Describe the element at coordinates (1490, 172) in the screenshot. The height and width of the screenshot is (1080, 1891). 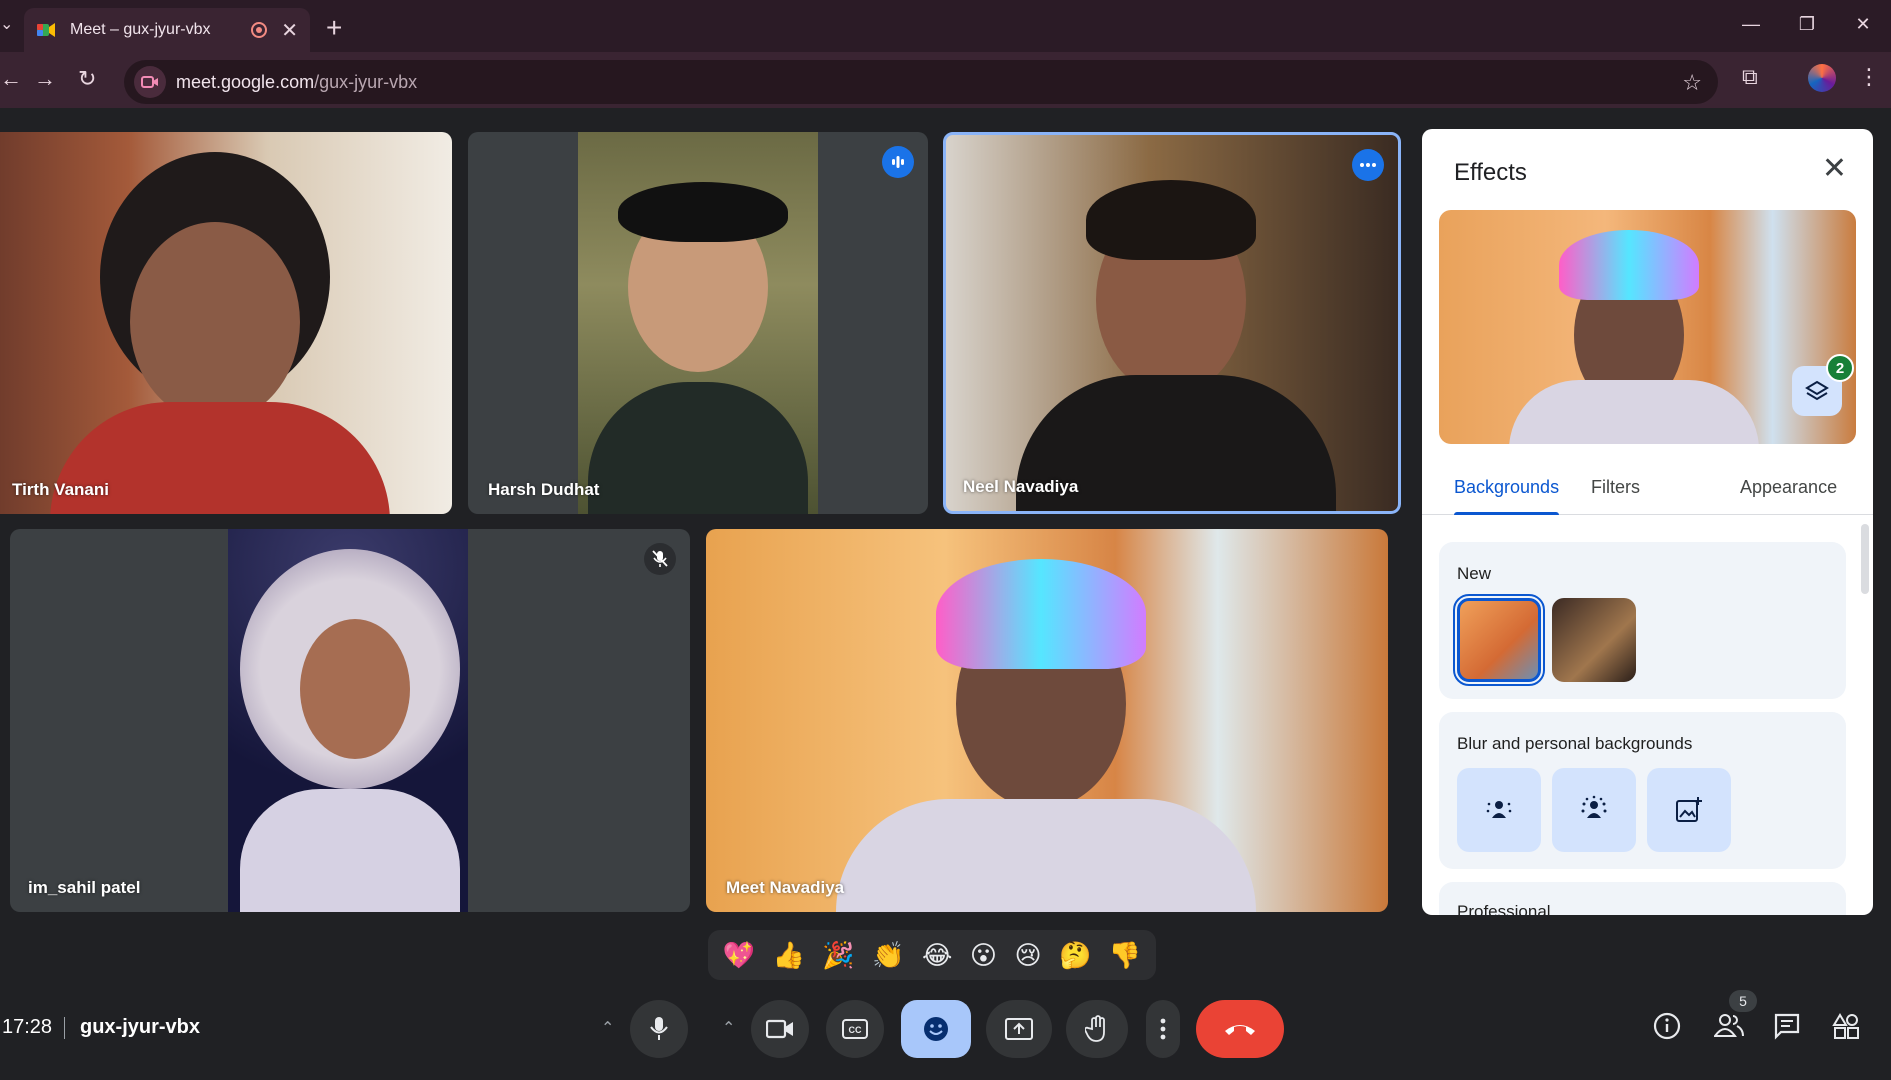
I see `effects-title: Effects` at that location.